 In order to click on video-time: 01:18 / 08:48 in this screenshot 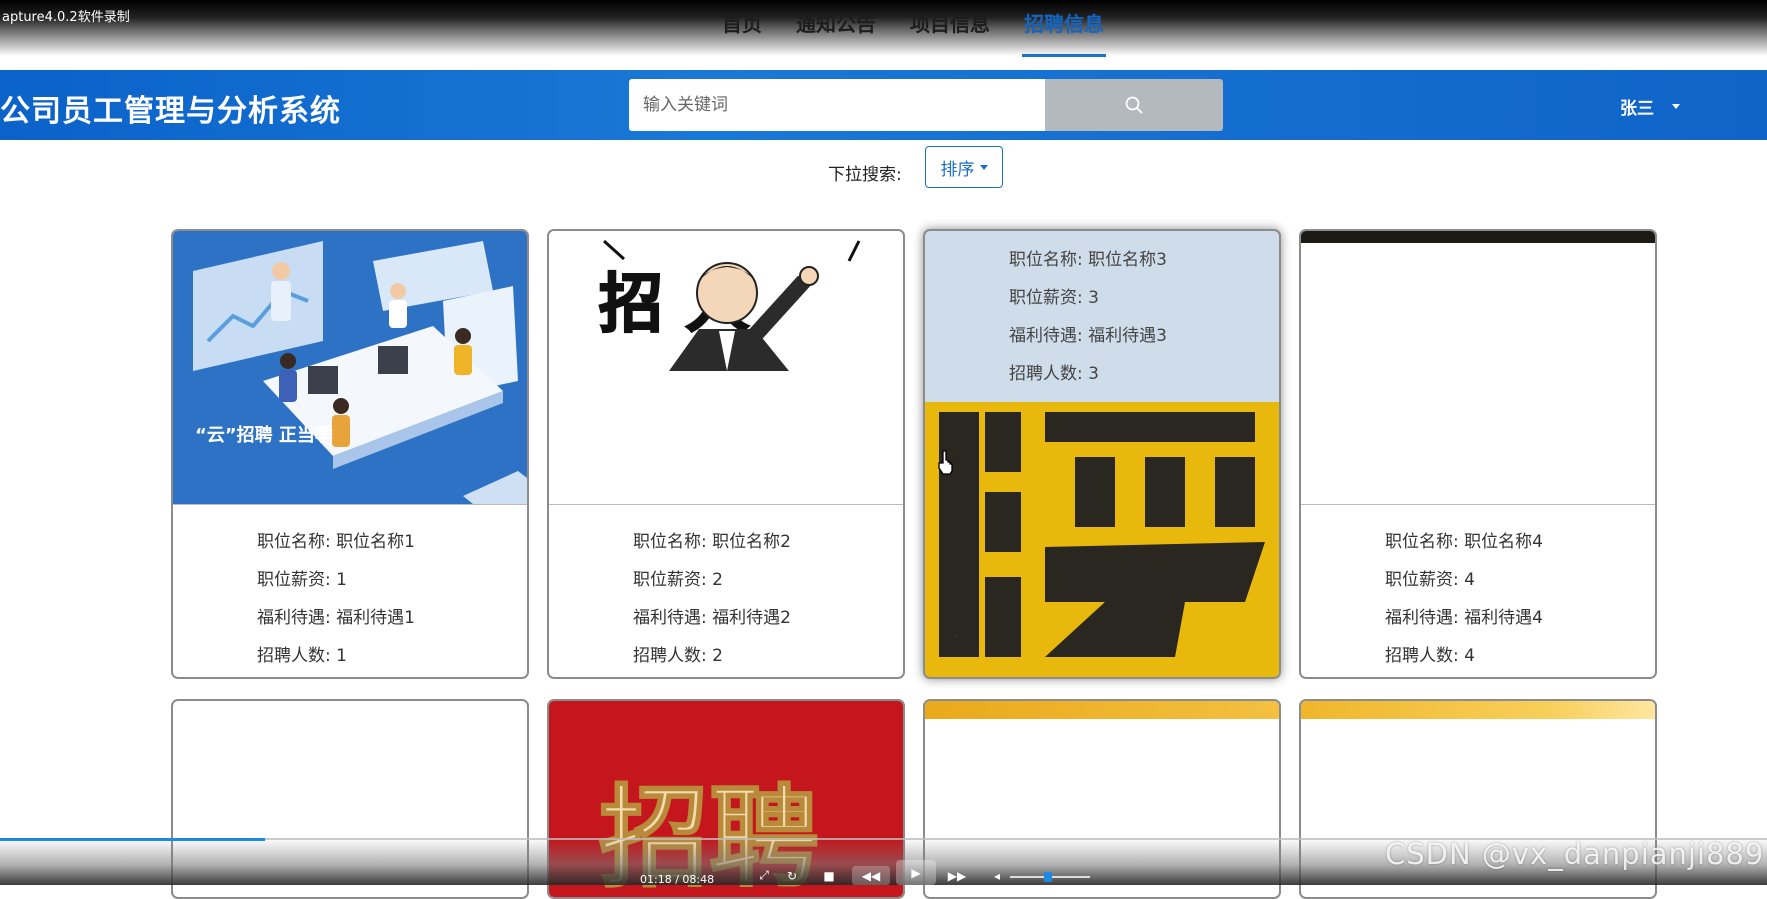, I will do `click(677, 879)`.